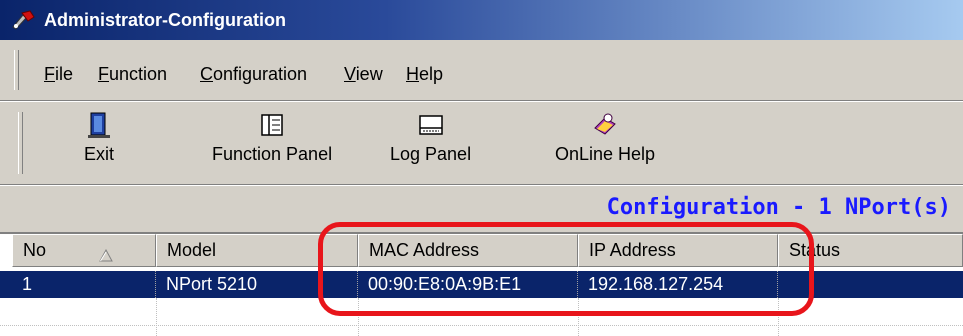 The width and height of the screenshot is (963, 336). I want to click on menubar-grip, so click(16, 70).